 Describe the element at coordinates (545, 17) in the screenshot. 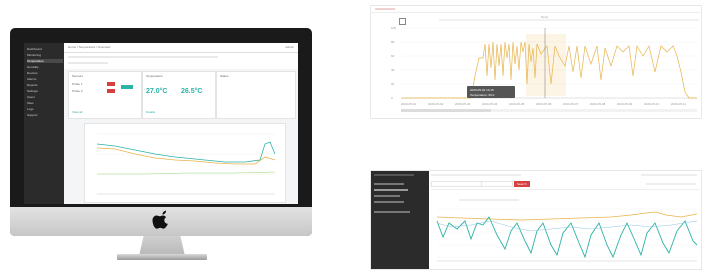

I see `chart-title: Temp` at that location.